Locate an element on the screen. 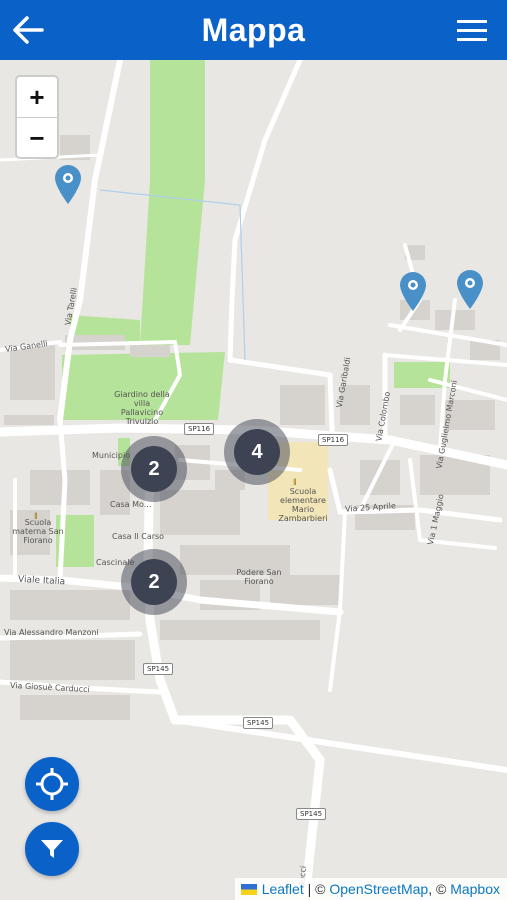  locate-button is located at coordinates (52, 784).